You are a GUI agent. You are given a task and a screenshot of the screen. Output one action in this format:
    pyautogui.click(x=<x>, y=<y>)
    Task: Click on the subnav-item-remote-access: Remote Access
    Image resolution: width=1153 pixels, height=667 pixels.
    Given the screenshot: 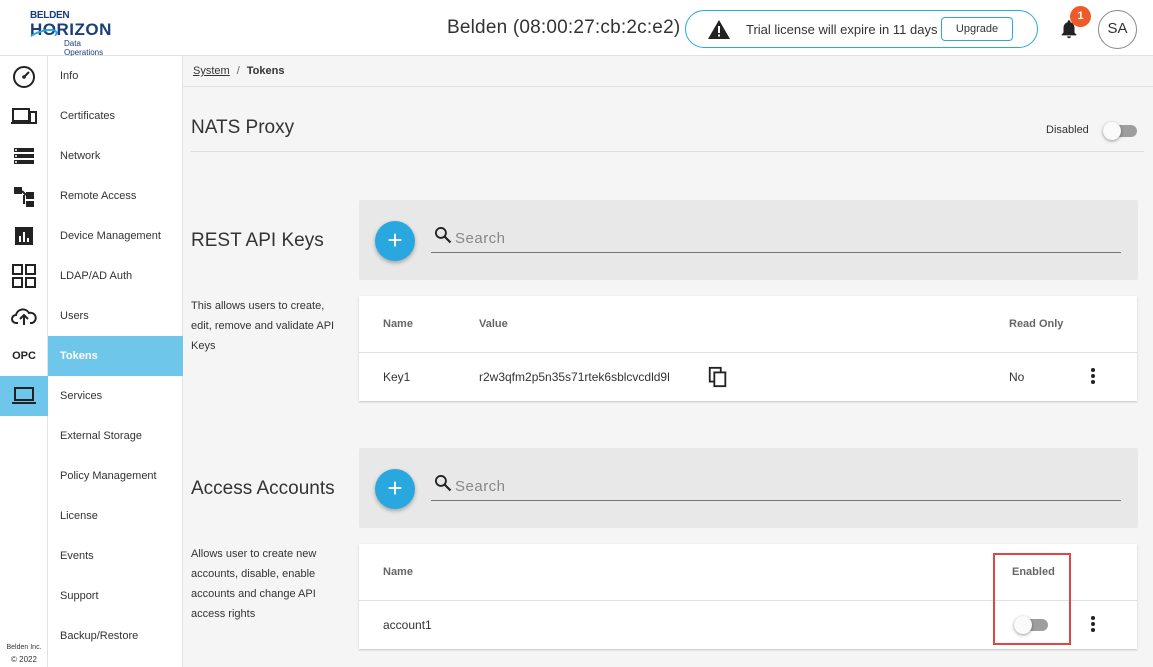 What is the action you would take?
    pyautogui.click(x=115, y=196)
    